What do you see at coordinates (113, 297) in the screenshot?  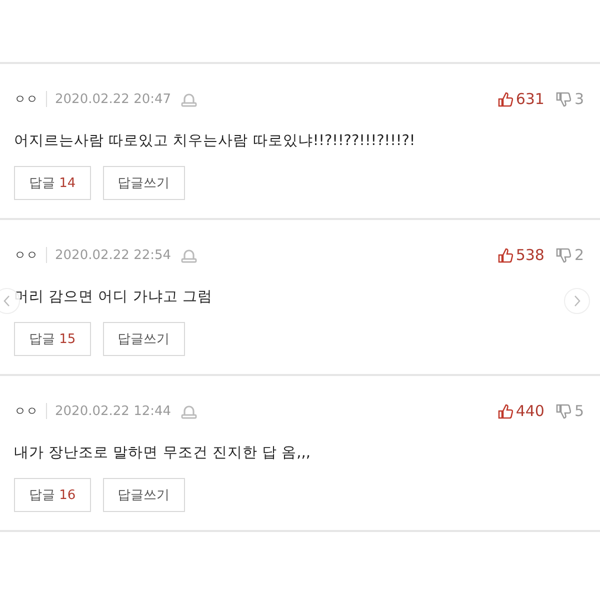 I see `comment-text: 머리 감으면 어디 가냐고 그럼` at bounding box center [113, 297].